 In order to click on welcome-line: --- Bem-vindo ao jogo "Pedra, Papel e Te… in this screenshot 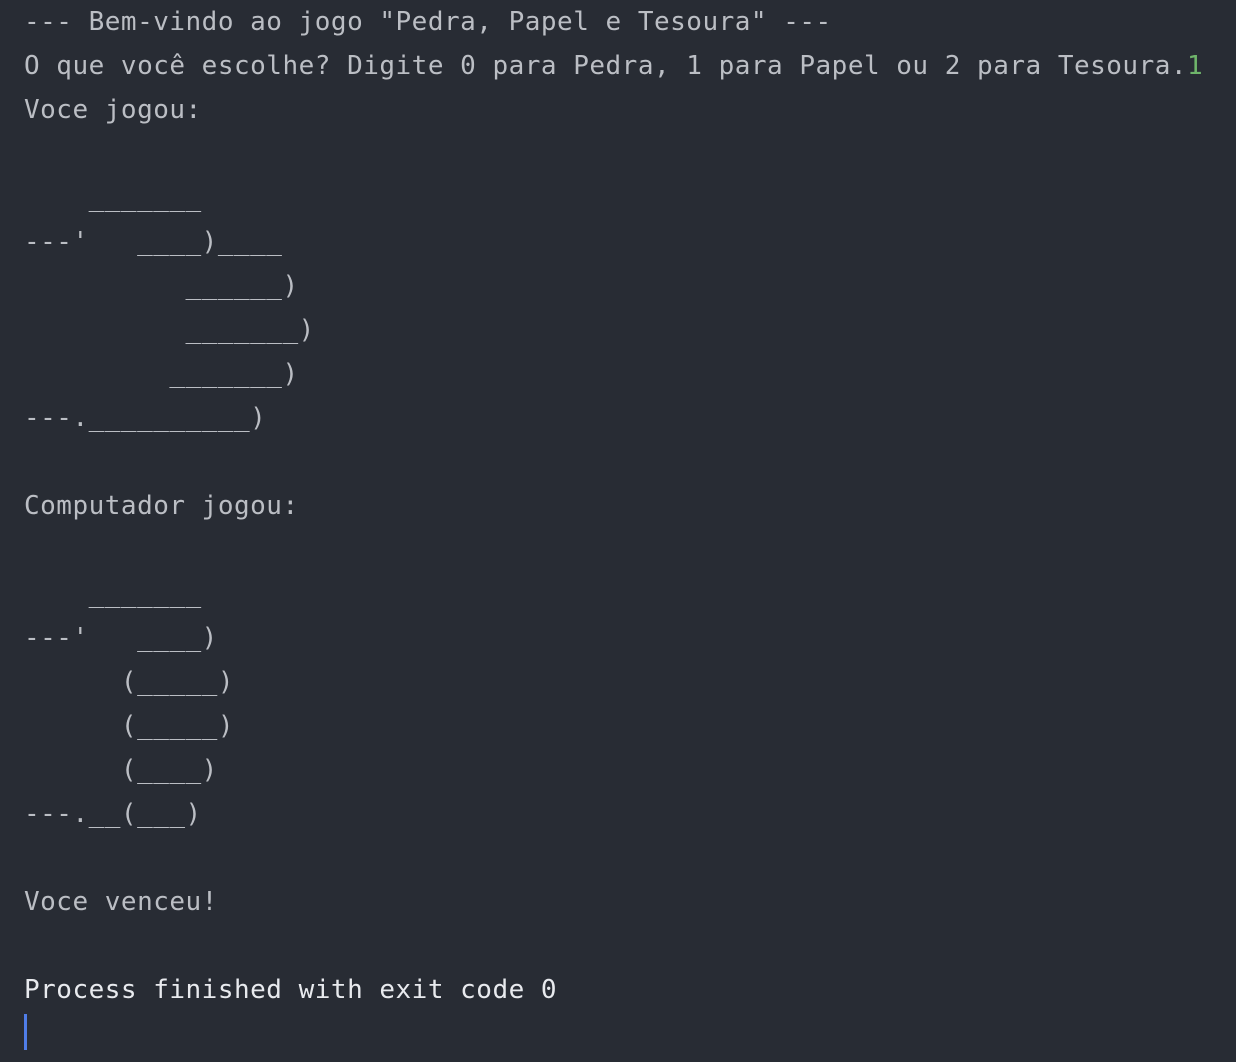, I will do `click(428, 22)`.